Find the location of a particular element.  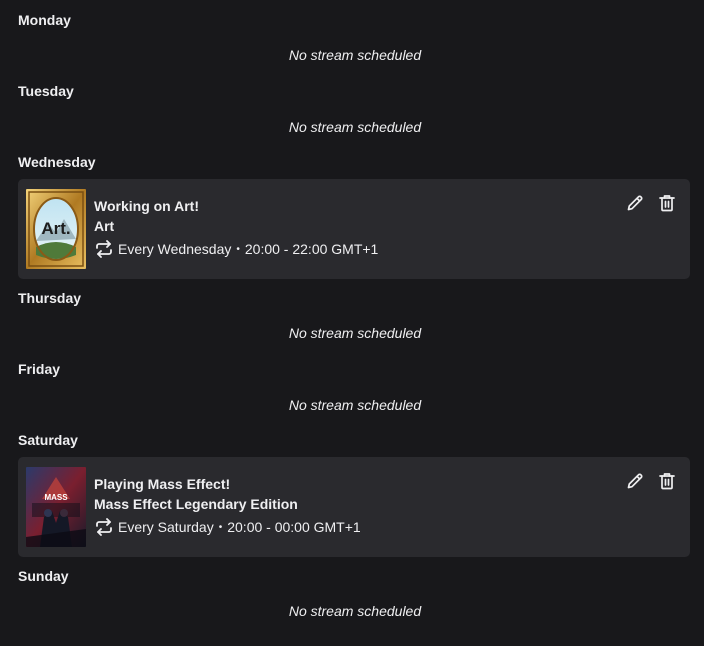

day-heading-wednesday: Wednesday is located at coordinates (57, 162).